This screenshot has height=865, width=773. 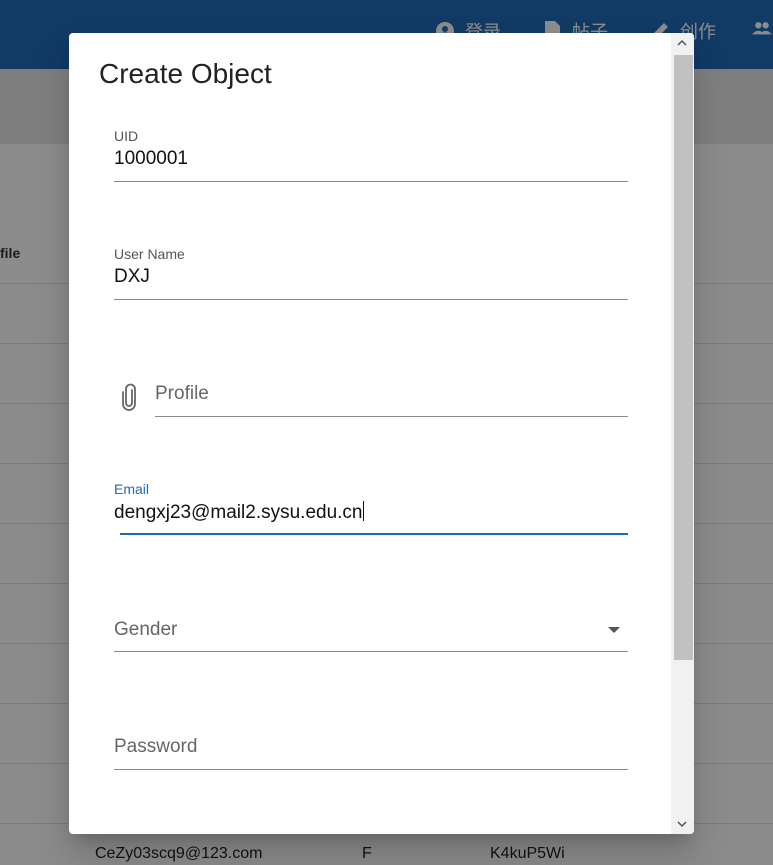 I want to click on email-field: Email dengxj23@mail2.sysu.edu.cn, so click(x=371, y=508).